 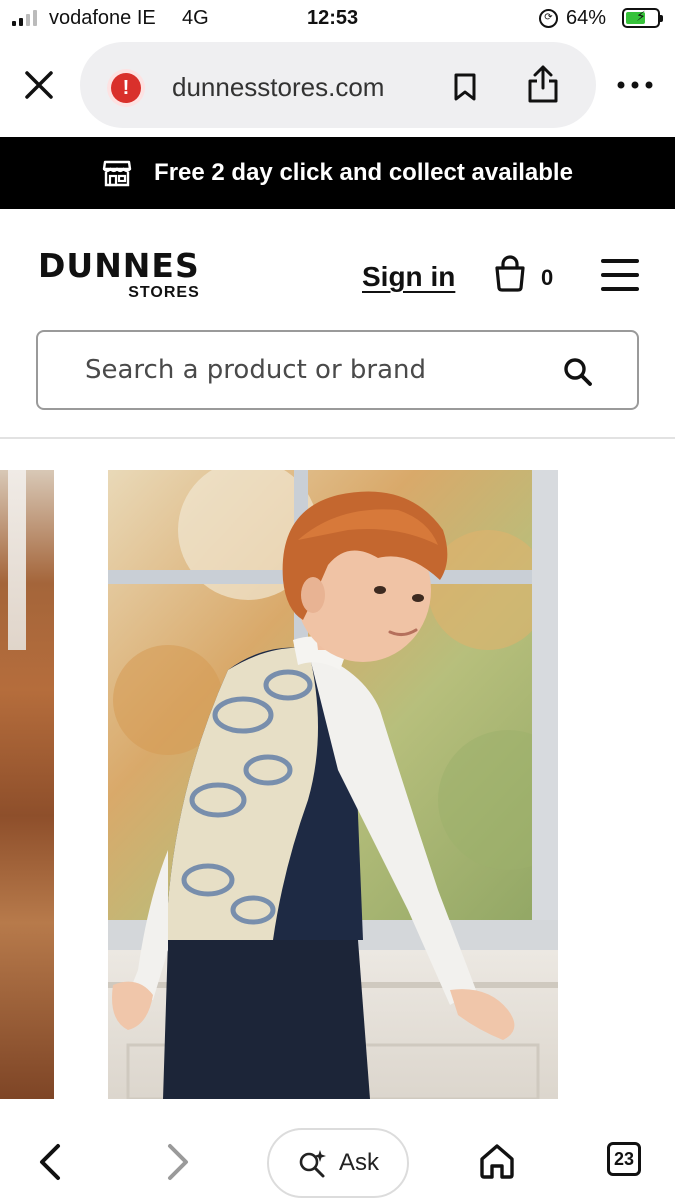 What do you see at coordinates (195, 18) in the screenshot?
I see `network-type: 4G` at bounding box center [195, 18].